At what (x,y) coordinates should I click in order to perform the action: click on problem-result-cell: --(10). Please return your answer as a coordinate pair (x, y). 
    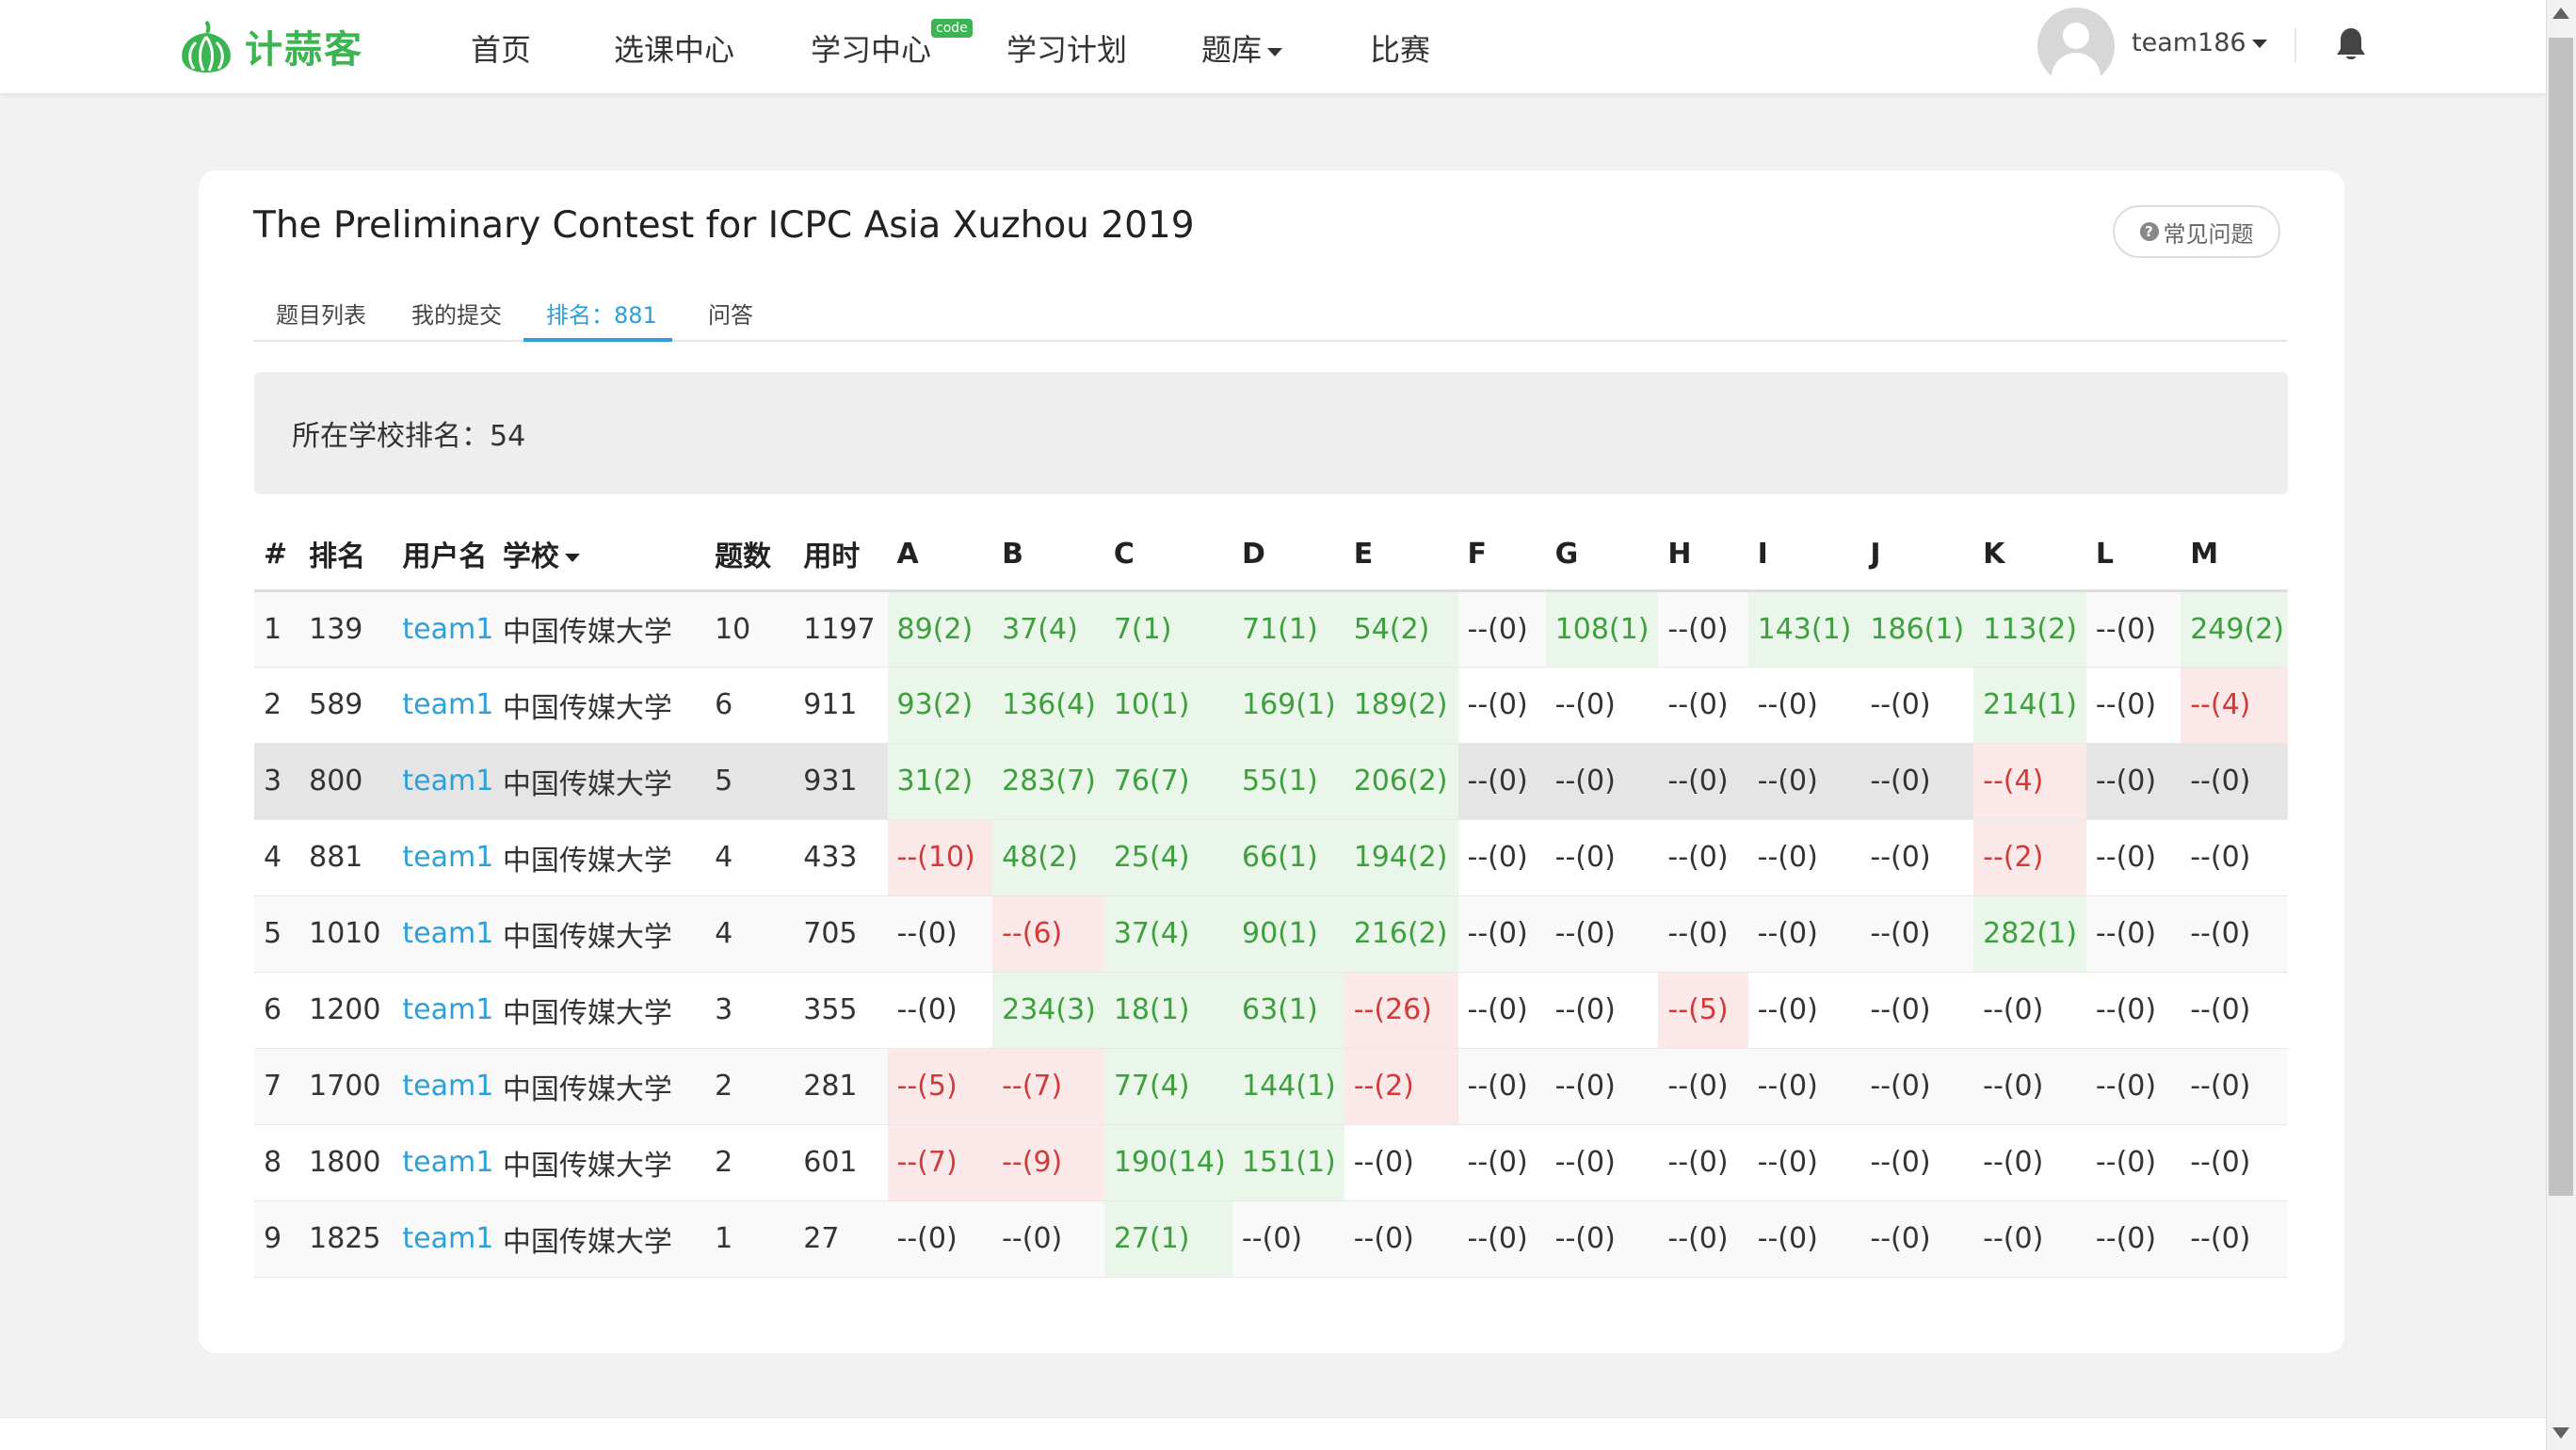
    Looking at the image, I should click on (940, 857).